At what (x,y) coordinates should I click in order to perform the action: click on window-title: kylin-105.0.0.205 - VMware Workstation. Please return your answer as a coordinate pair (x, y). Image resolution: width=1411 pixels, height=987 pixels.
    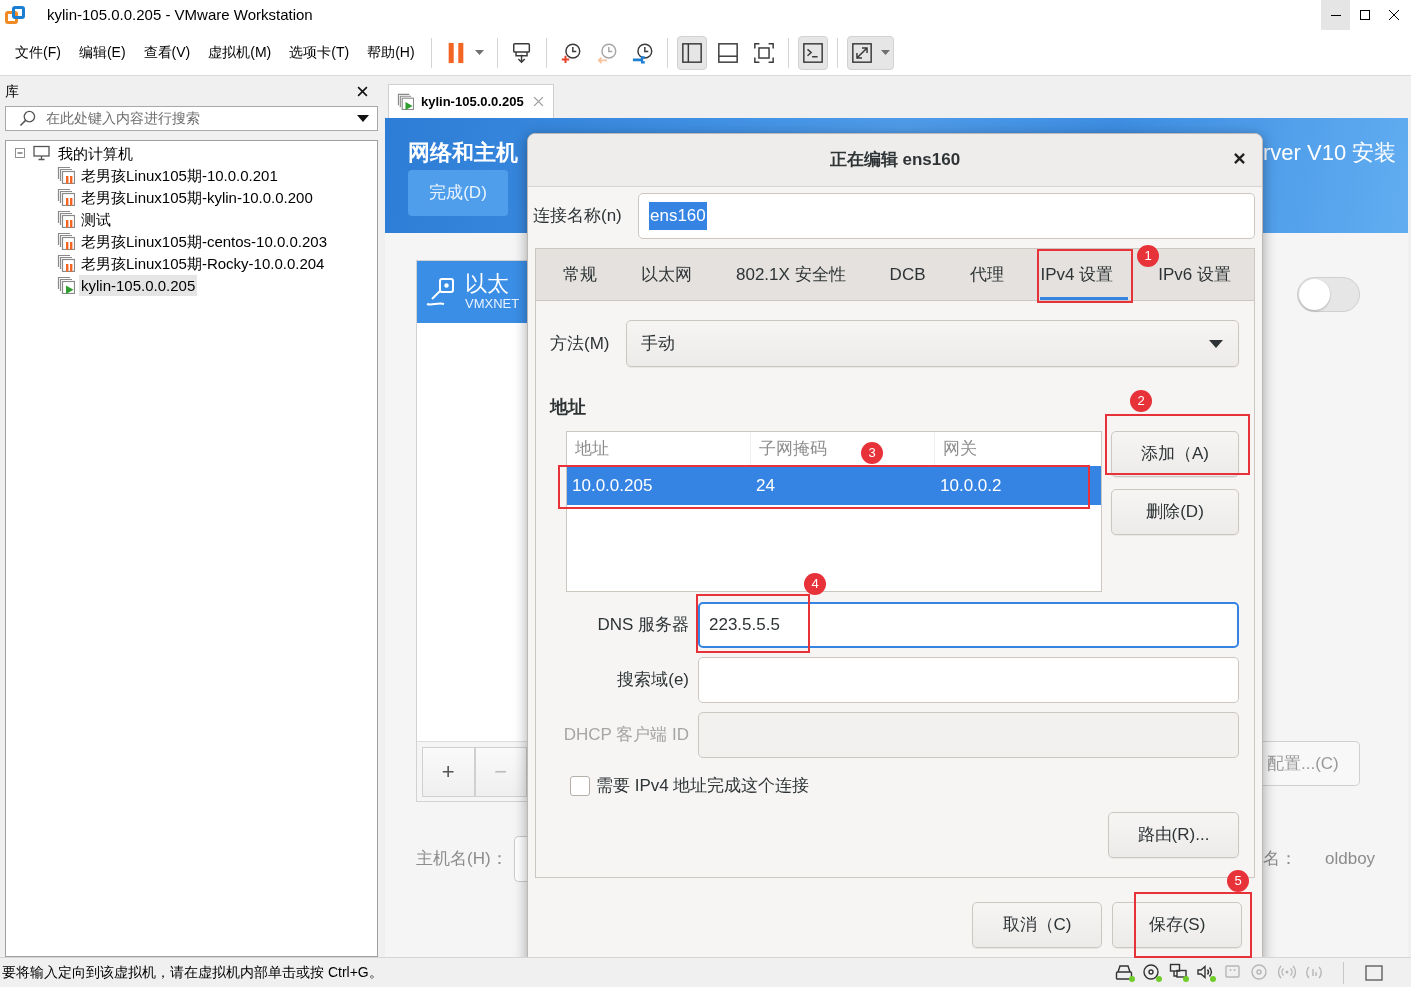
    Looking at the image, I should click on (180, 14).